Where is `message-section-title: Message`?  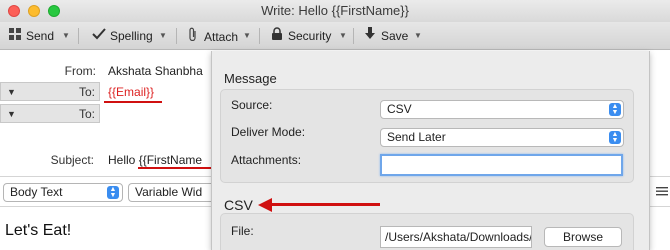 message-section-title: Message is located at coordinates (250, 78).